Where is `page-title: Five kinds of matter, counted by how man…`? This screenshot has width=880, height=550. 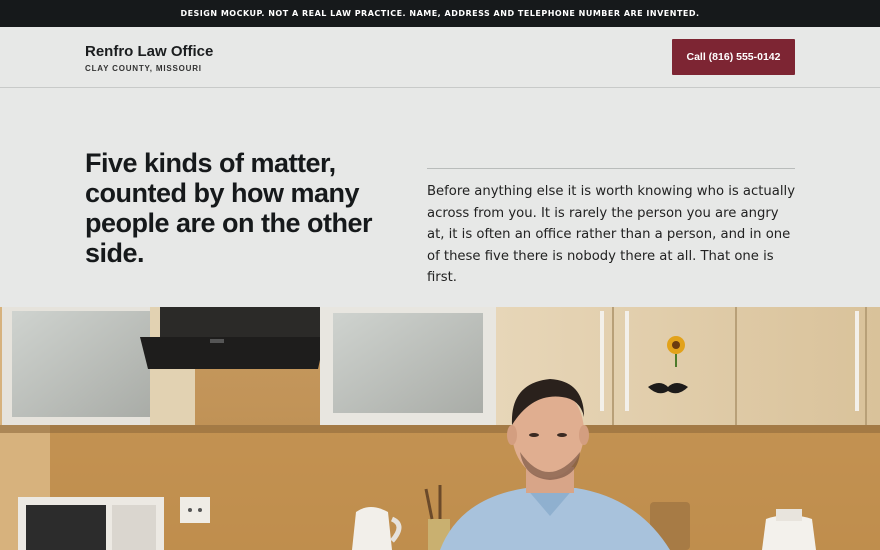
page-title: Five kinds of matter, counted by how man… is located at coordinates (229, 208).